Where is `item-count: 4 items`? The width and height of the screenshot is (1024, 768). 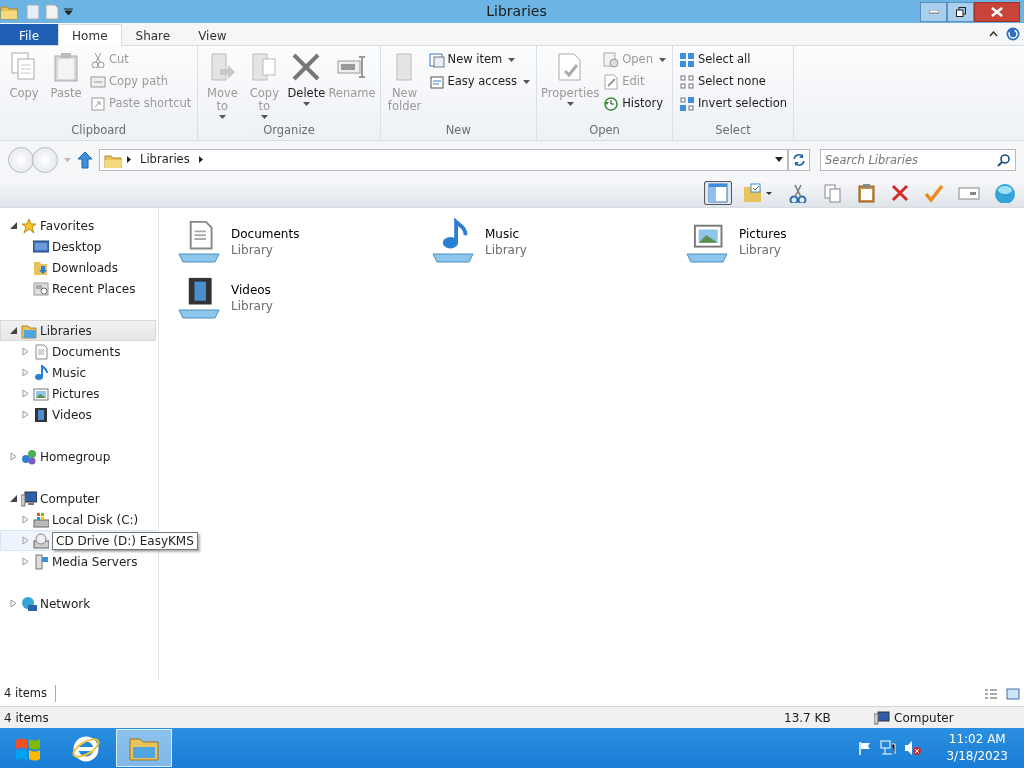 item-count: 4 items is located at coordinates (30, 693).